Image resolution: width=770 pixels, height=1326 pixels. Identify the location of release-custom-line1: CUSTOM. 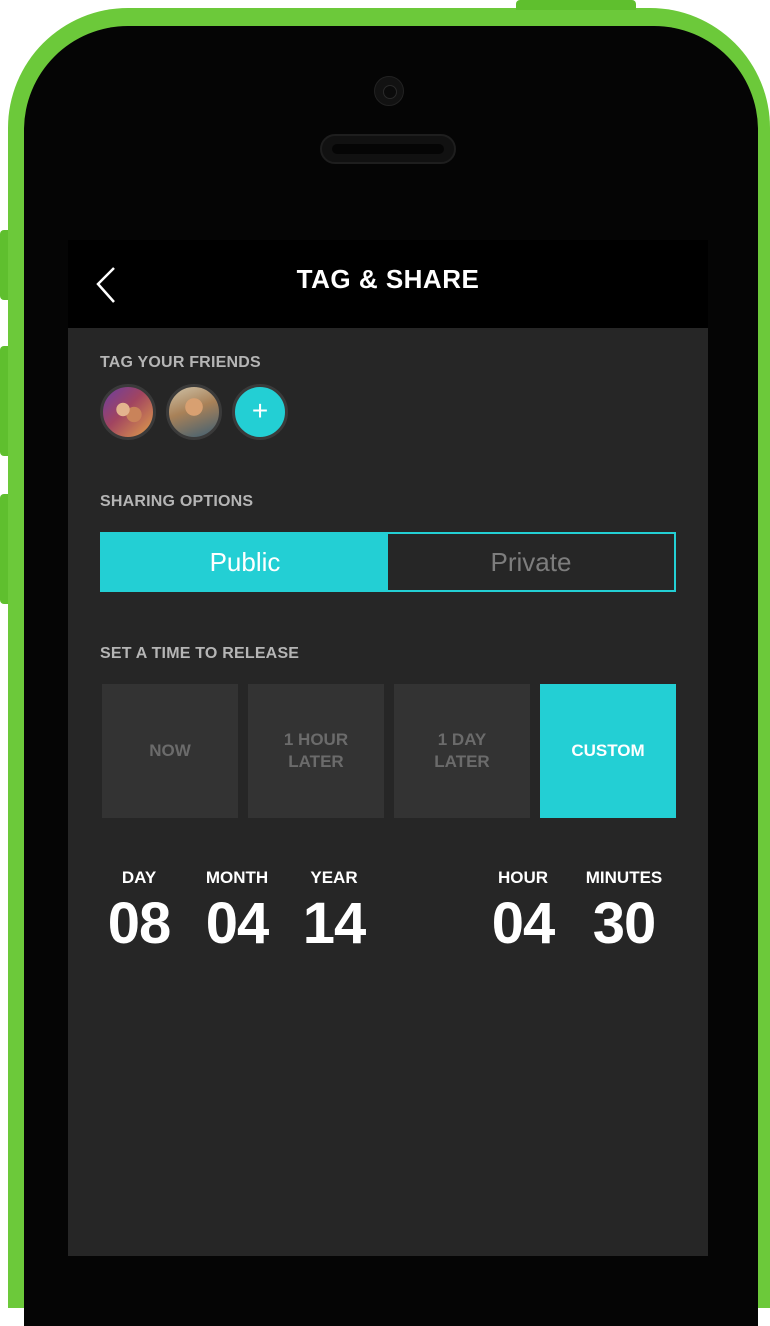
(608, 750).